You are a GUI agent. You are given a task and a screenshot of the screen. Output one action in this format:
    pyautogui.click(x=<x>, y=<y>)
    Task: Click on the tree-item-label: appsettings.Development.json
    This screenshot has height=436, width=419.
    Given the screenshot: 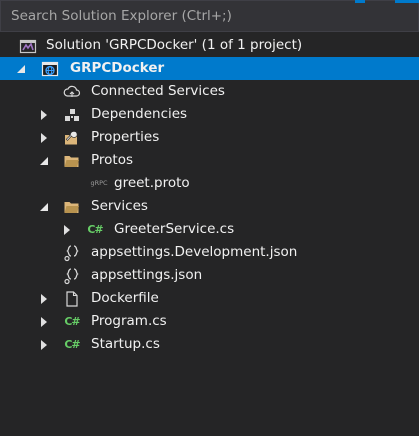 What is the action you would take?
    pyautogui.click(x=194, y=252)
    